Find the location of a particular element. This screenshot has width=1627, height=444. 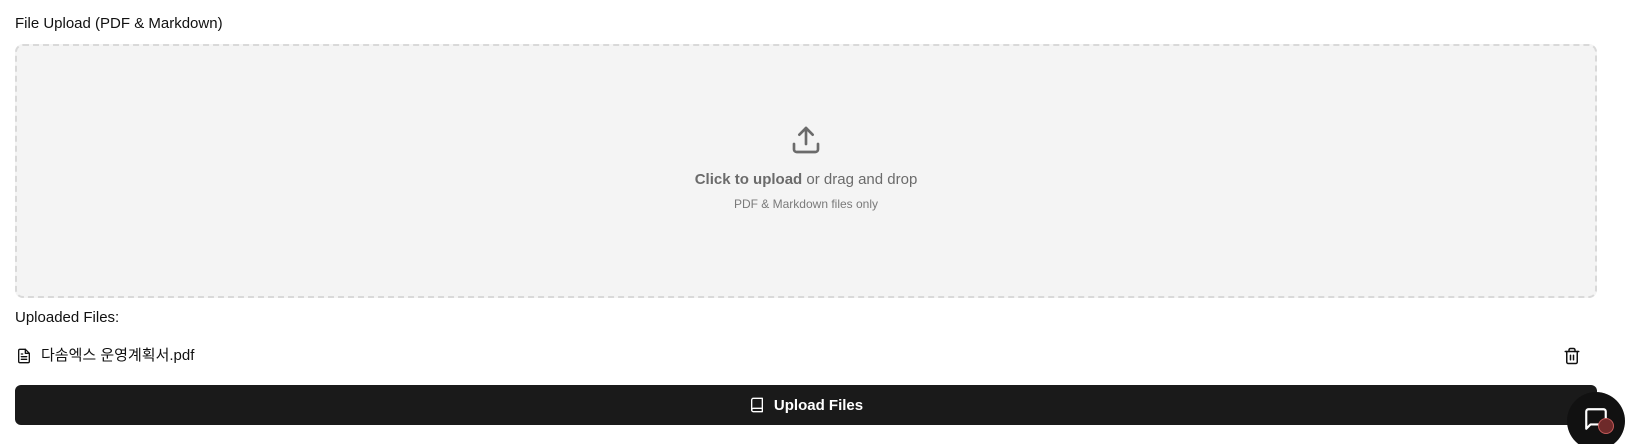

uploaded-file-item: 다솜엑스 운영계획서.pdf is located at coordinates (806, 356).